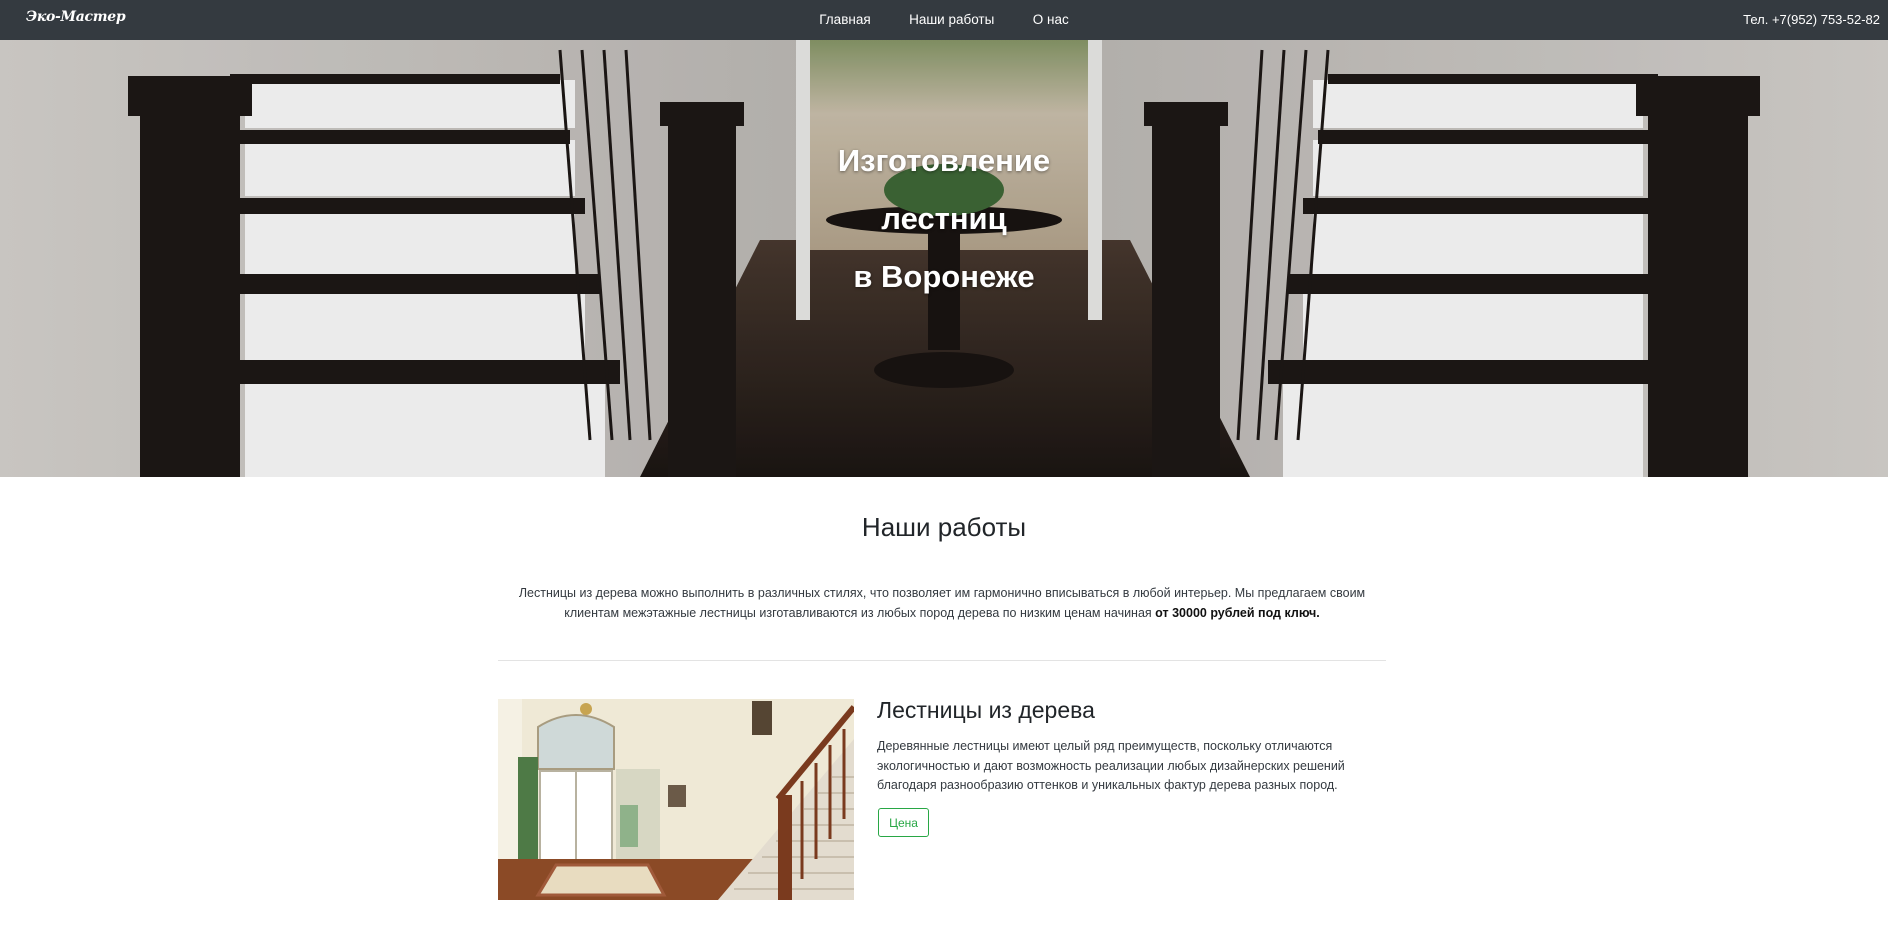 The height and width of the screenshot is (931, 1888). Describe the element at coordinates (944, 276) in the screenshot. I see `hero-title-line-3: в Воронеже` at that location.